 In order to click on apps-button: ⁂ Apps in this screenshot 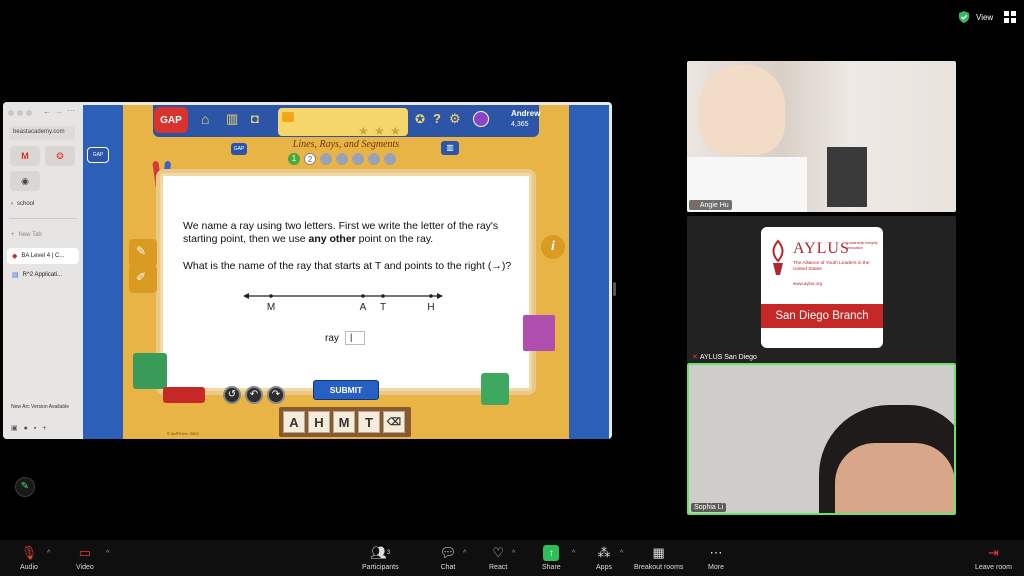, I will do `click(604, 558)`.